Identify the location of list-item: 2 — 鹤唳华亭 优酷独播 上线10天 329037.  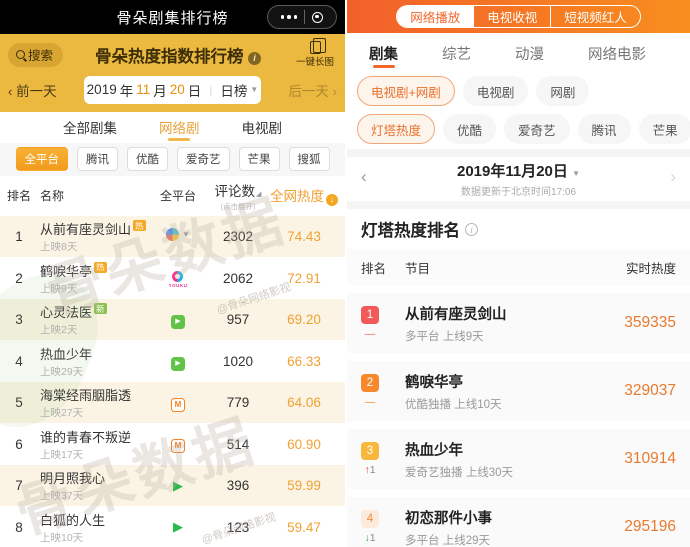
(518, 391).